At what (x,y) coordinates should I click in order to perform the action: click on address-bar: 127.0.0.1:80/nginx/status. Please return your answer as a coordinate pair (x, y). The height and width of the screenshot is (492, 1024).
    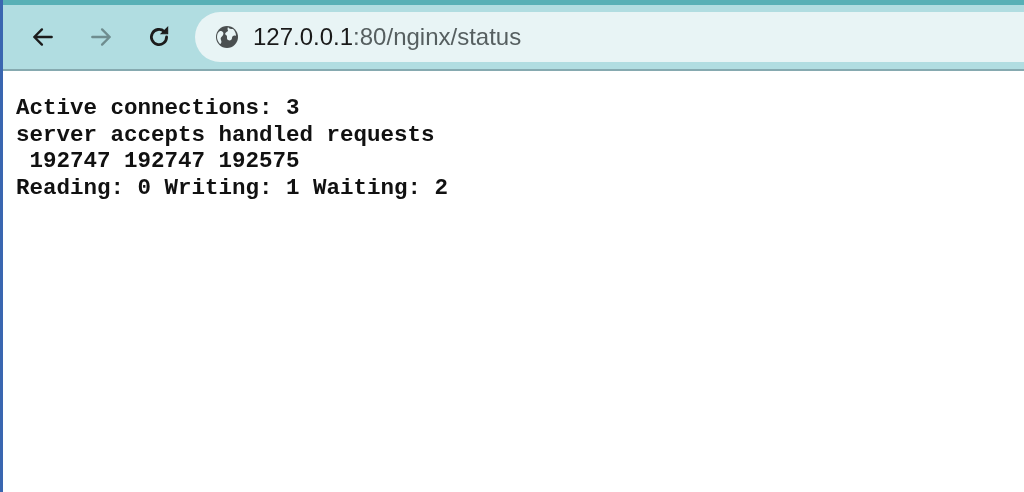
    Looking at the image, I should click on (609, 37).